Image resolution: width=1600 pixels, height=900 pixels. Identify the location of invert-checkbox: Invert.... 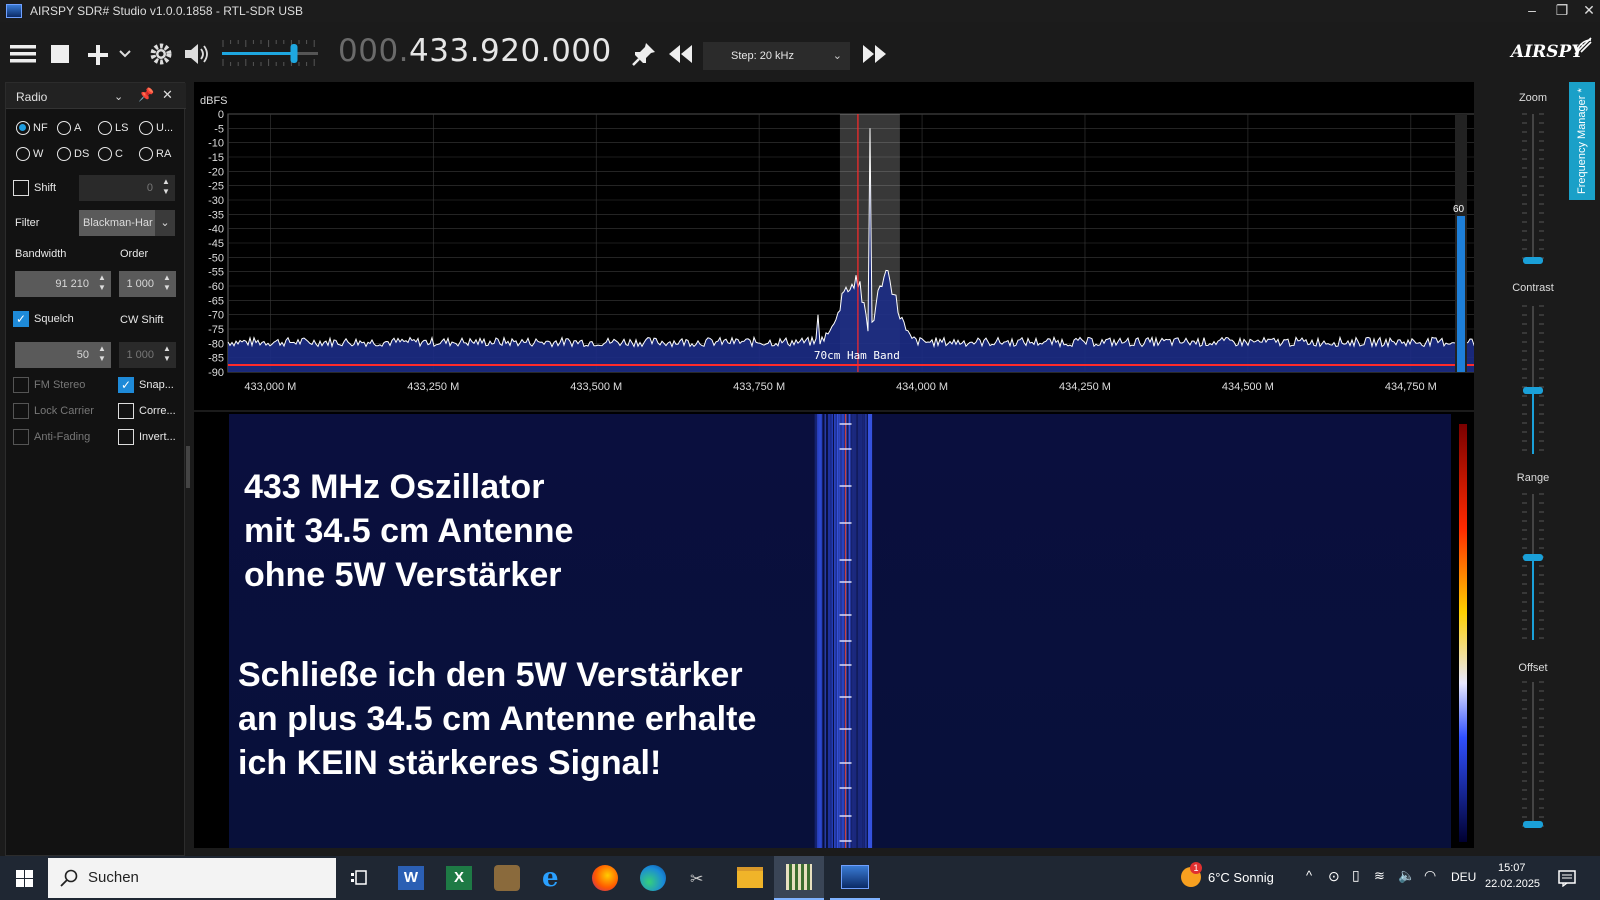
(147, 437).